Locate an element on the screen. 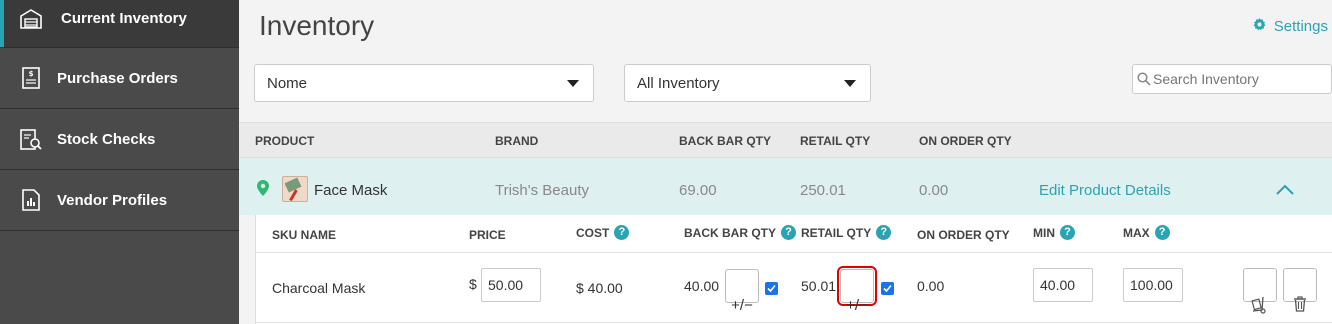  sidebar-item-current-inventory: Current Inventory is located at coordinates (119, 24).